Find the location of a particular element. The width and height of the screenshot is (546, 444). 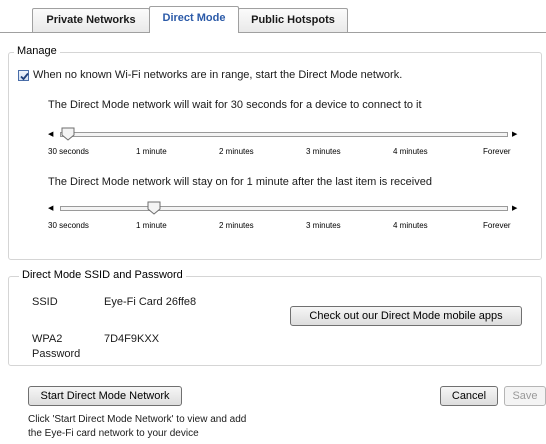

password-label: Password is located at coordinates (56, 354).